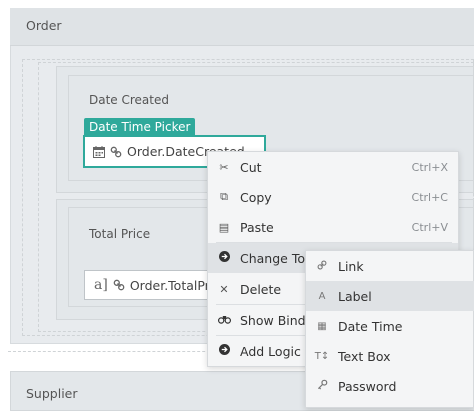  I want to click on paste-icon: ▤, so click(224, 227).